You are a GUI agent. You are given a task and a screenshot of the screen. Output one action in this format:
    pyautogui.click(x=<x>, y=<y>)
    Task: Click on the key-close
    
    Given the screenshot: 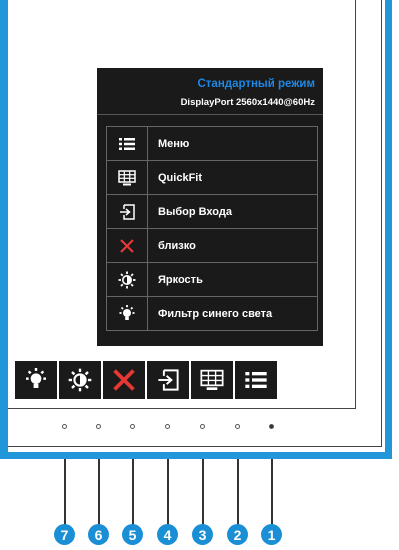 What is the action you would take?
    pyautogui.click(x=124, y=380)
    